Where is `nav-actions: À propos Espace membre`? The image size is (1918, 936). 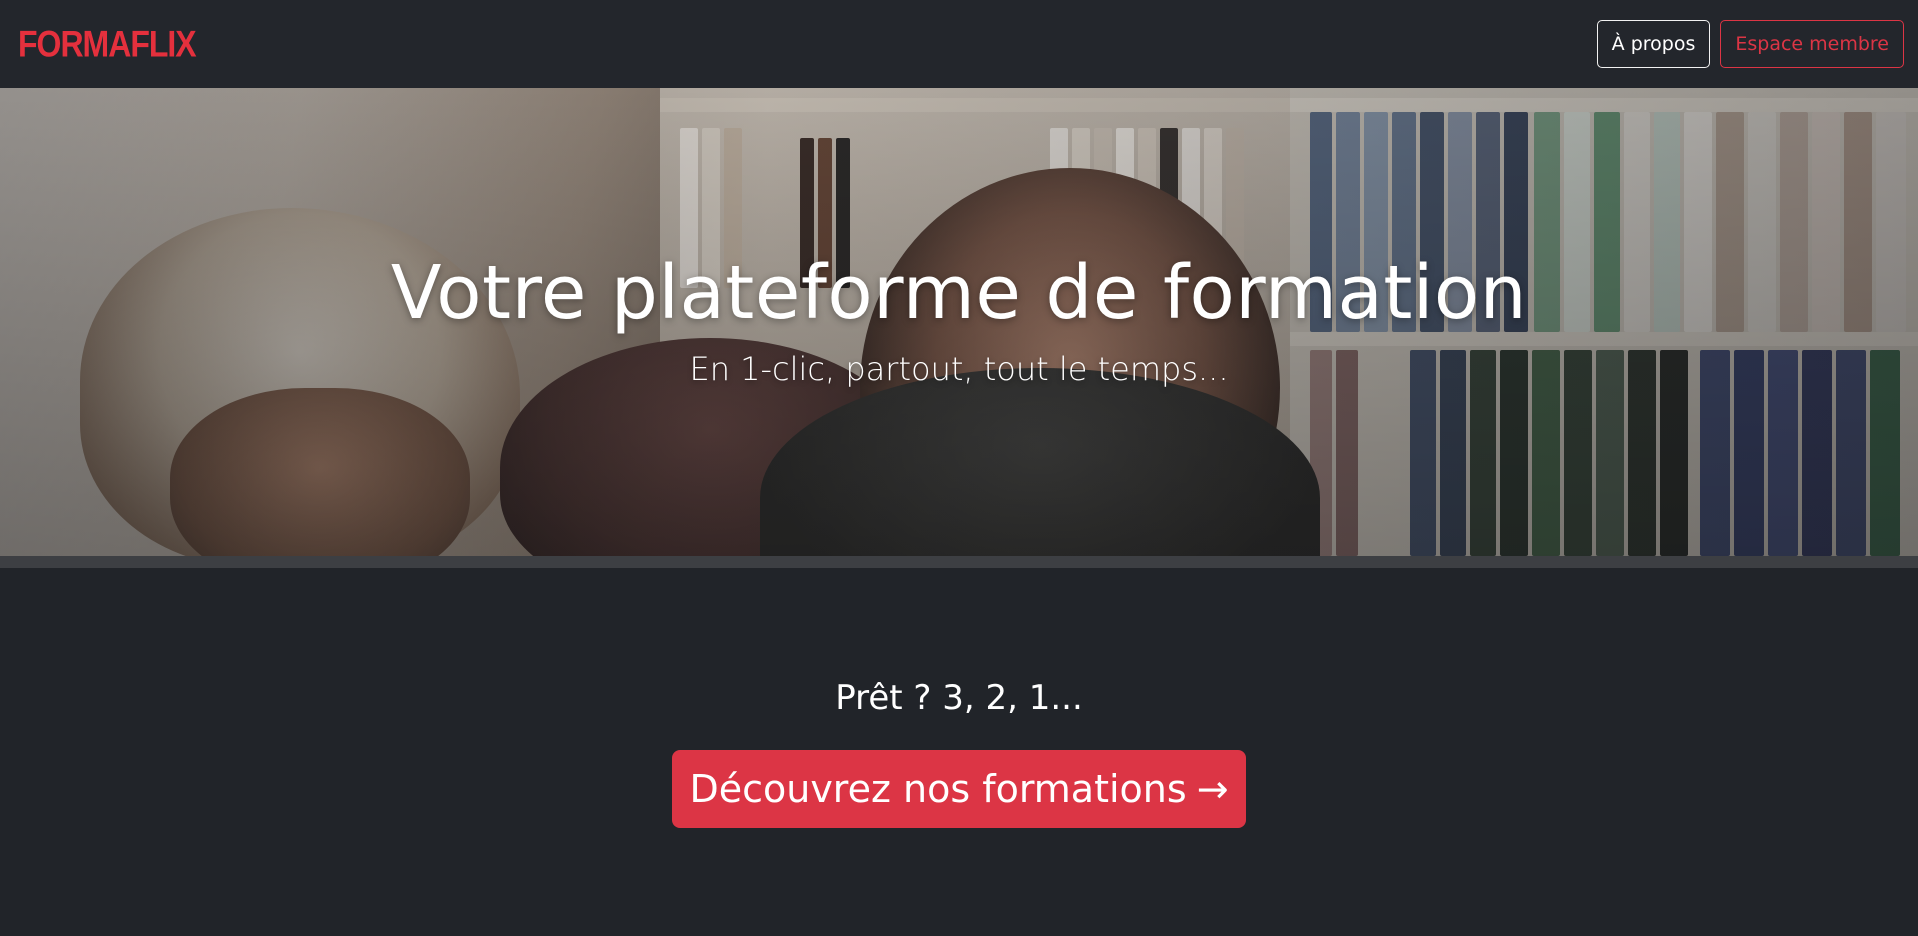
nav-actions: À propos Espace membre is located at coordinates (1750, 44).